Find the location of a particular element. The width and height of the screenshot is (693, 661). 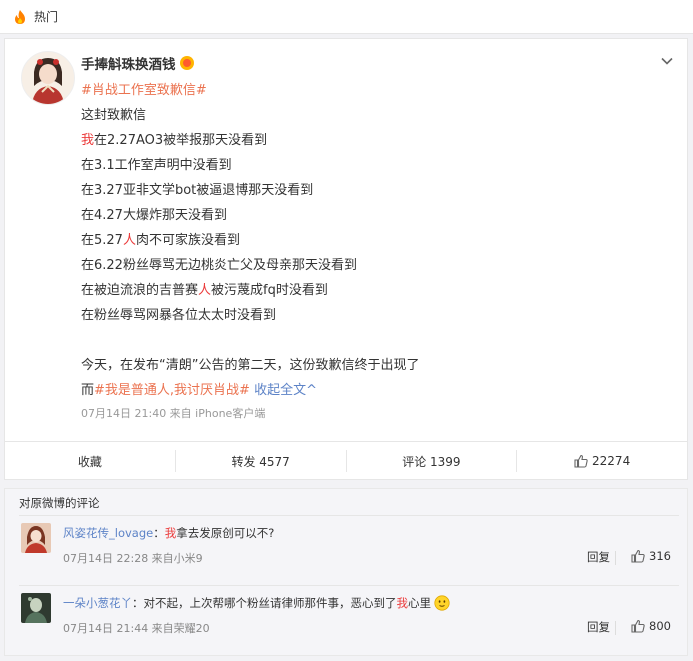

repost-label: 转发 4577 is located at coordinates (260, 461).